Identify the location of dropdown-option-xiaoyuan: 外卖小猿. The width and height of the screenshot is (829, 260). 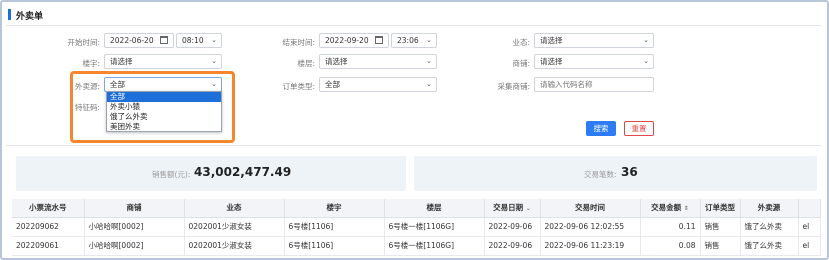
(164, 107).